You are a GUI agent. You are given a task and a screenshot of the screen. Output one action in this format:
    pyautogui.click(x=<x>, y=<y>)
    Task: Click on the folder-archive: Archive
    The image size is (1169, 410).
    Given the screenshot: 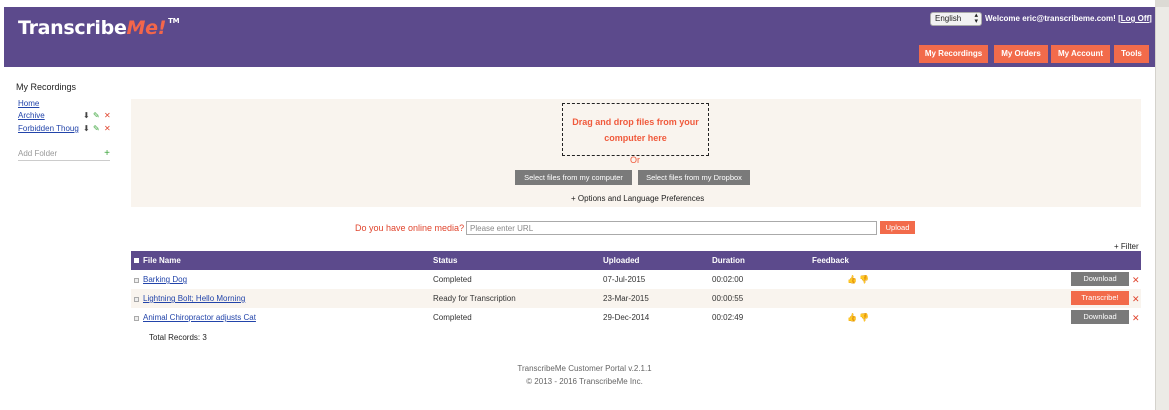 What is the action you would take?
    pyautogui.click(x=31, y=115)
    